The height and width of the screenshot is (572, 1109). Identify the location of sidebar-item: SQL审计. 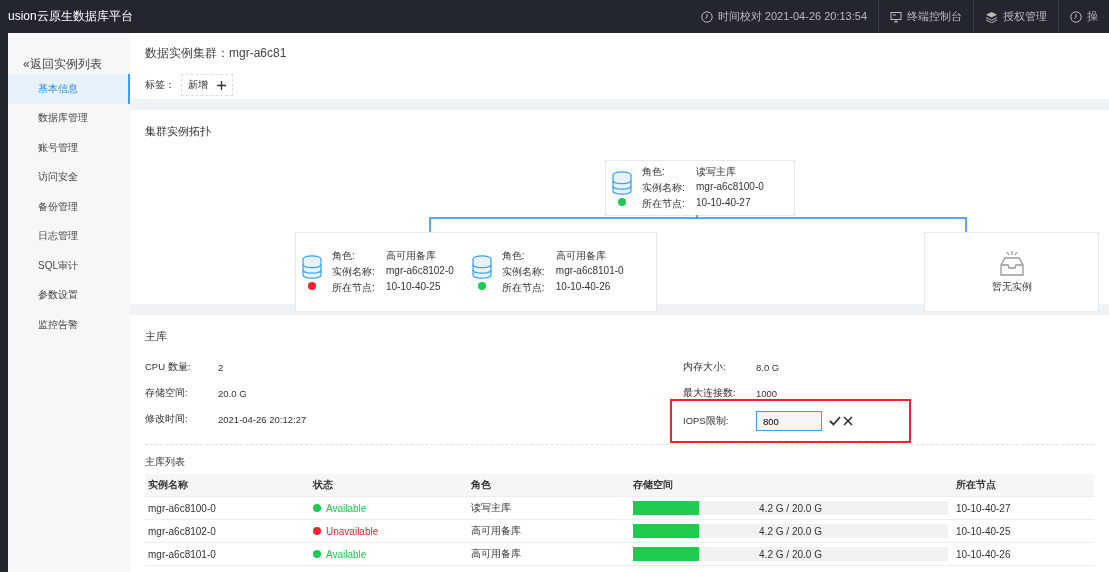
(69, 266).